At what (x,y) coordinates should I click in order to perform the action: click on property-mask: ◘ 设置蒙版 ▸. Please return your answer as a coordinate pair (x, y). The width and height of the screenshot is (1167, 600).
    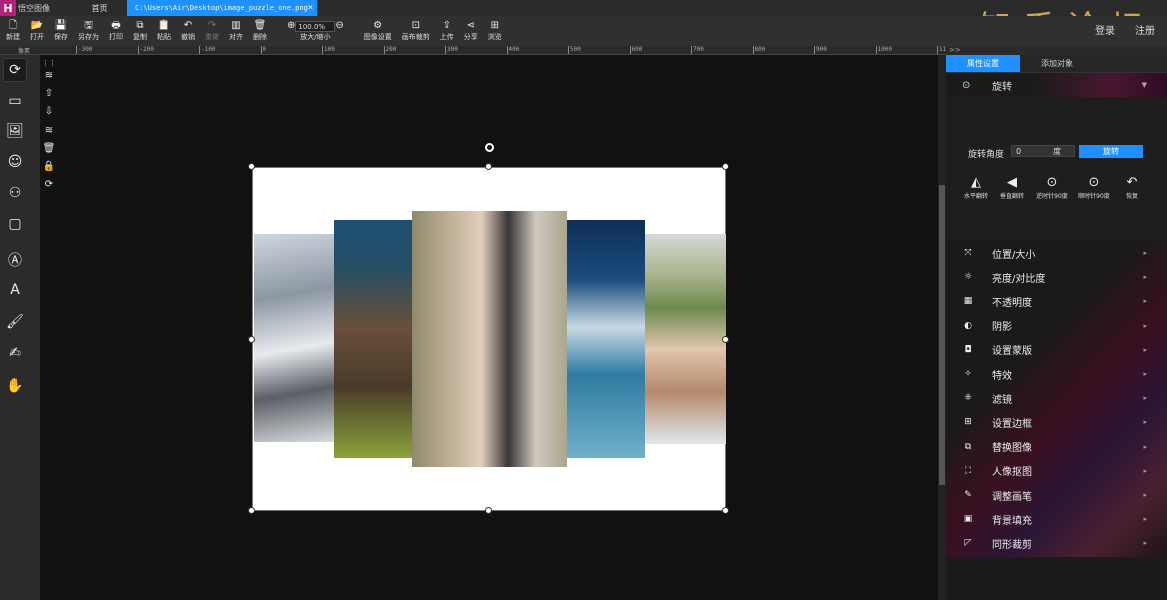
    Looking at the image, I should click on (1056, 350).